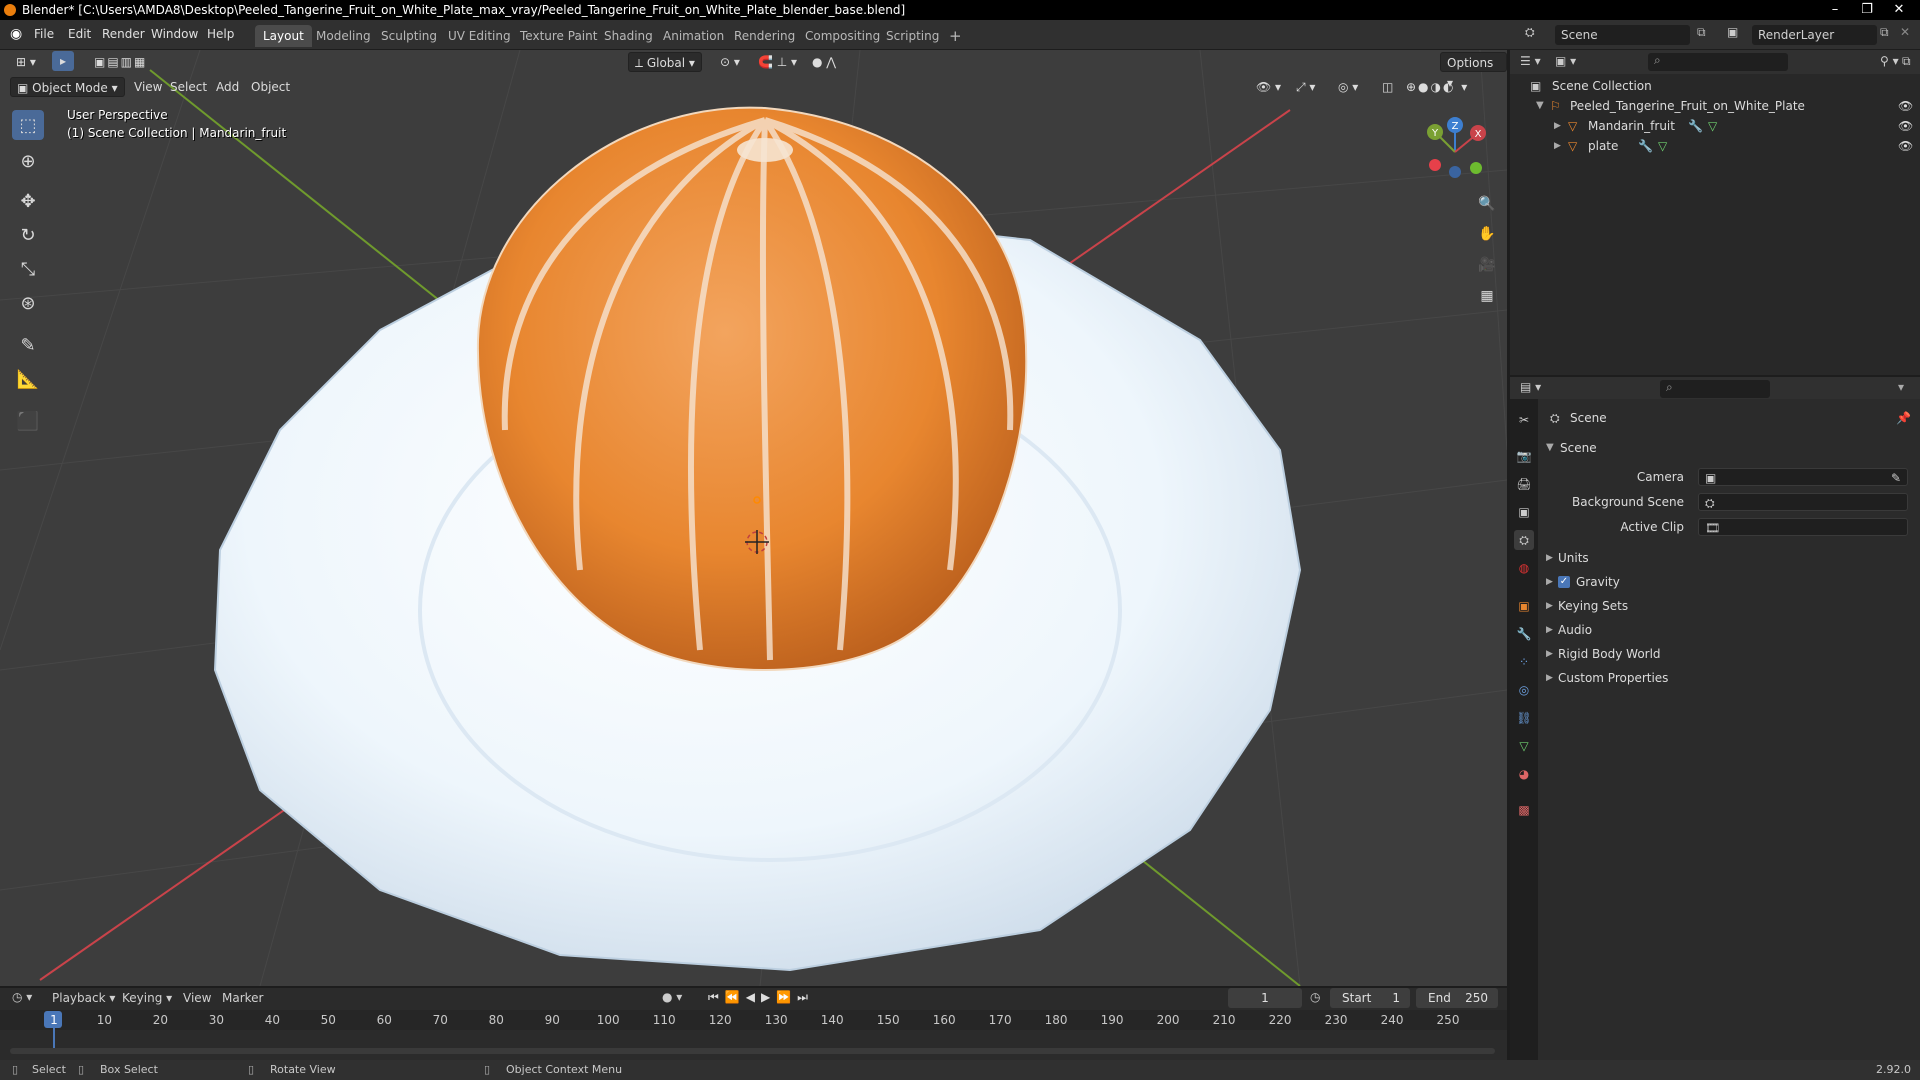 This screenshot has width=1920, height=1080. What do you see at coordinates (1437, 87) in the screenshot?
I see `shading-mode-icons: ⊕●◑◐ ▾` at bounding box center [1437, 87].